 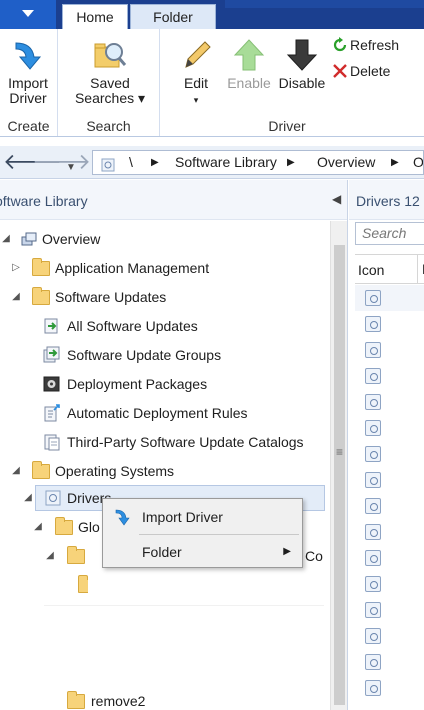 I want to click on redacted-area, so click(x=184, y=641).